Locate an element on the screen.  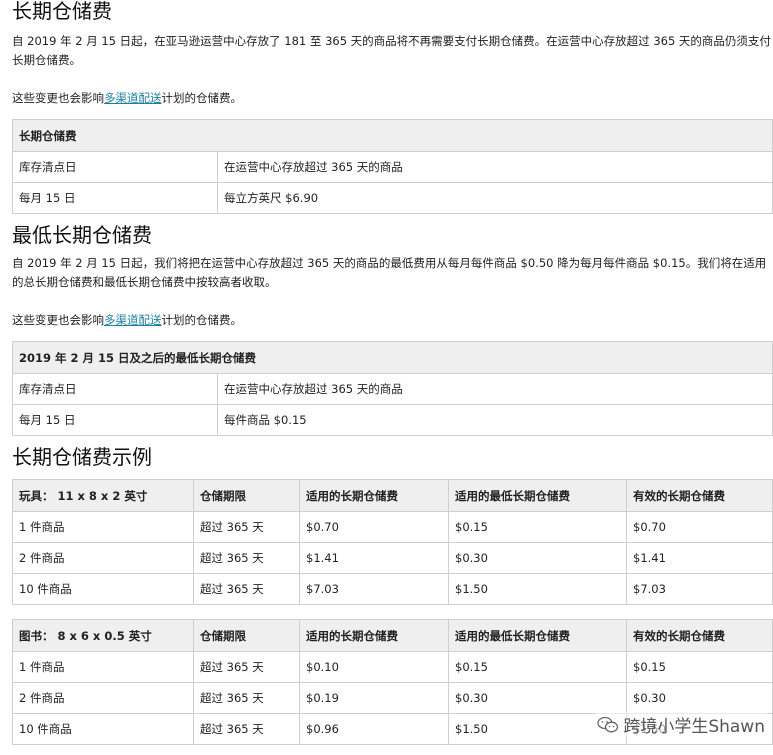
table-row: 10 件商品 超过 365 天 $7.03 $1.50 $7.03 is located at coordinates (392, 589).